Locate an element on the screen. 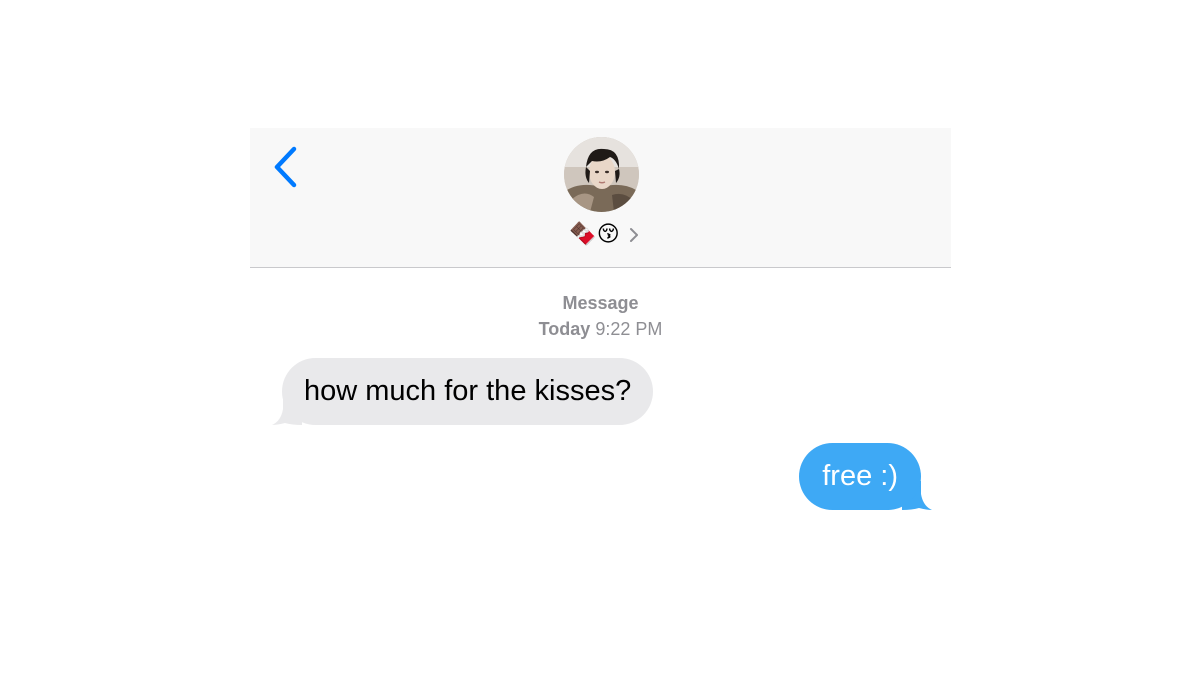 The width and height of the screenshot is (1200, 676). message-timestamp: Message Today 9:22 PM is located at coordinates (600, 316).